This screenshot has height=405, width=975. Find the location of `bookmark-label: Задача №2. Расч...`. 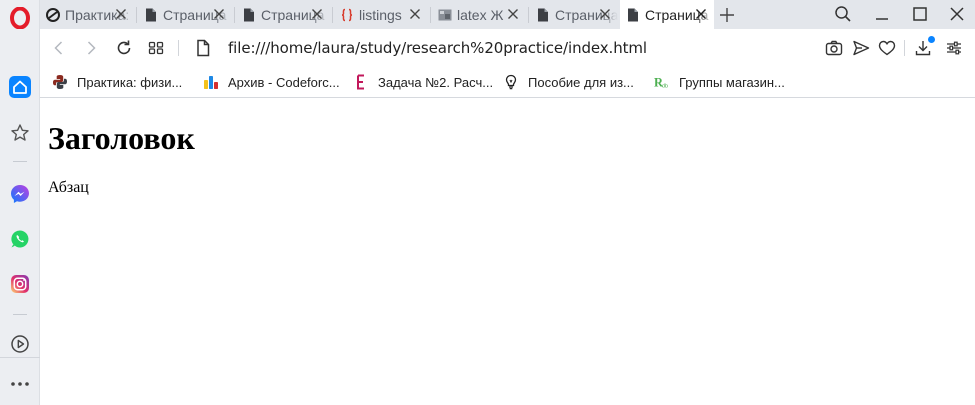

bookmark-label: Задача №2. Расч... is located at coordinates (436, 82).